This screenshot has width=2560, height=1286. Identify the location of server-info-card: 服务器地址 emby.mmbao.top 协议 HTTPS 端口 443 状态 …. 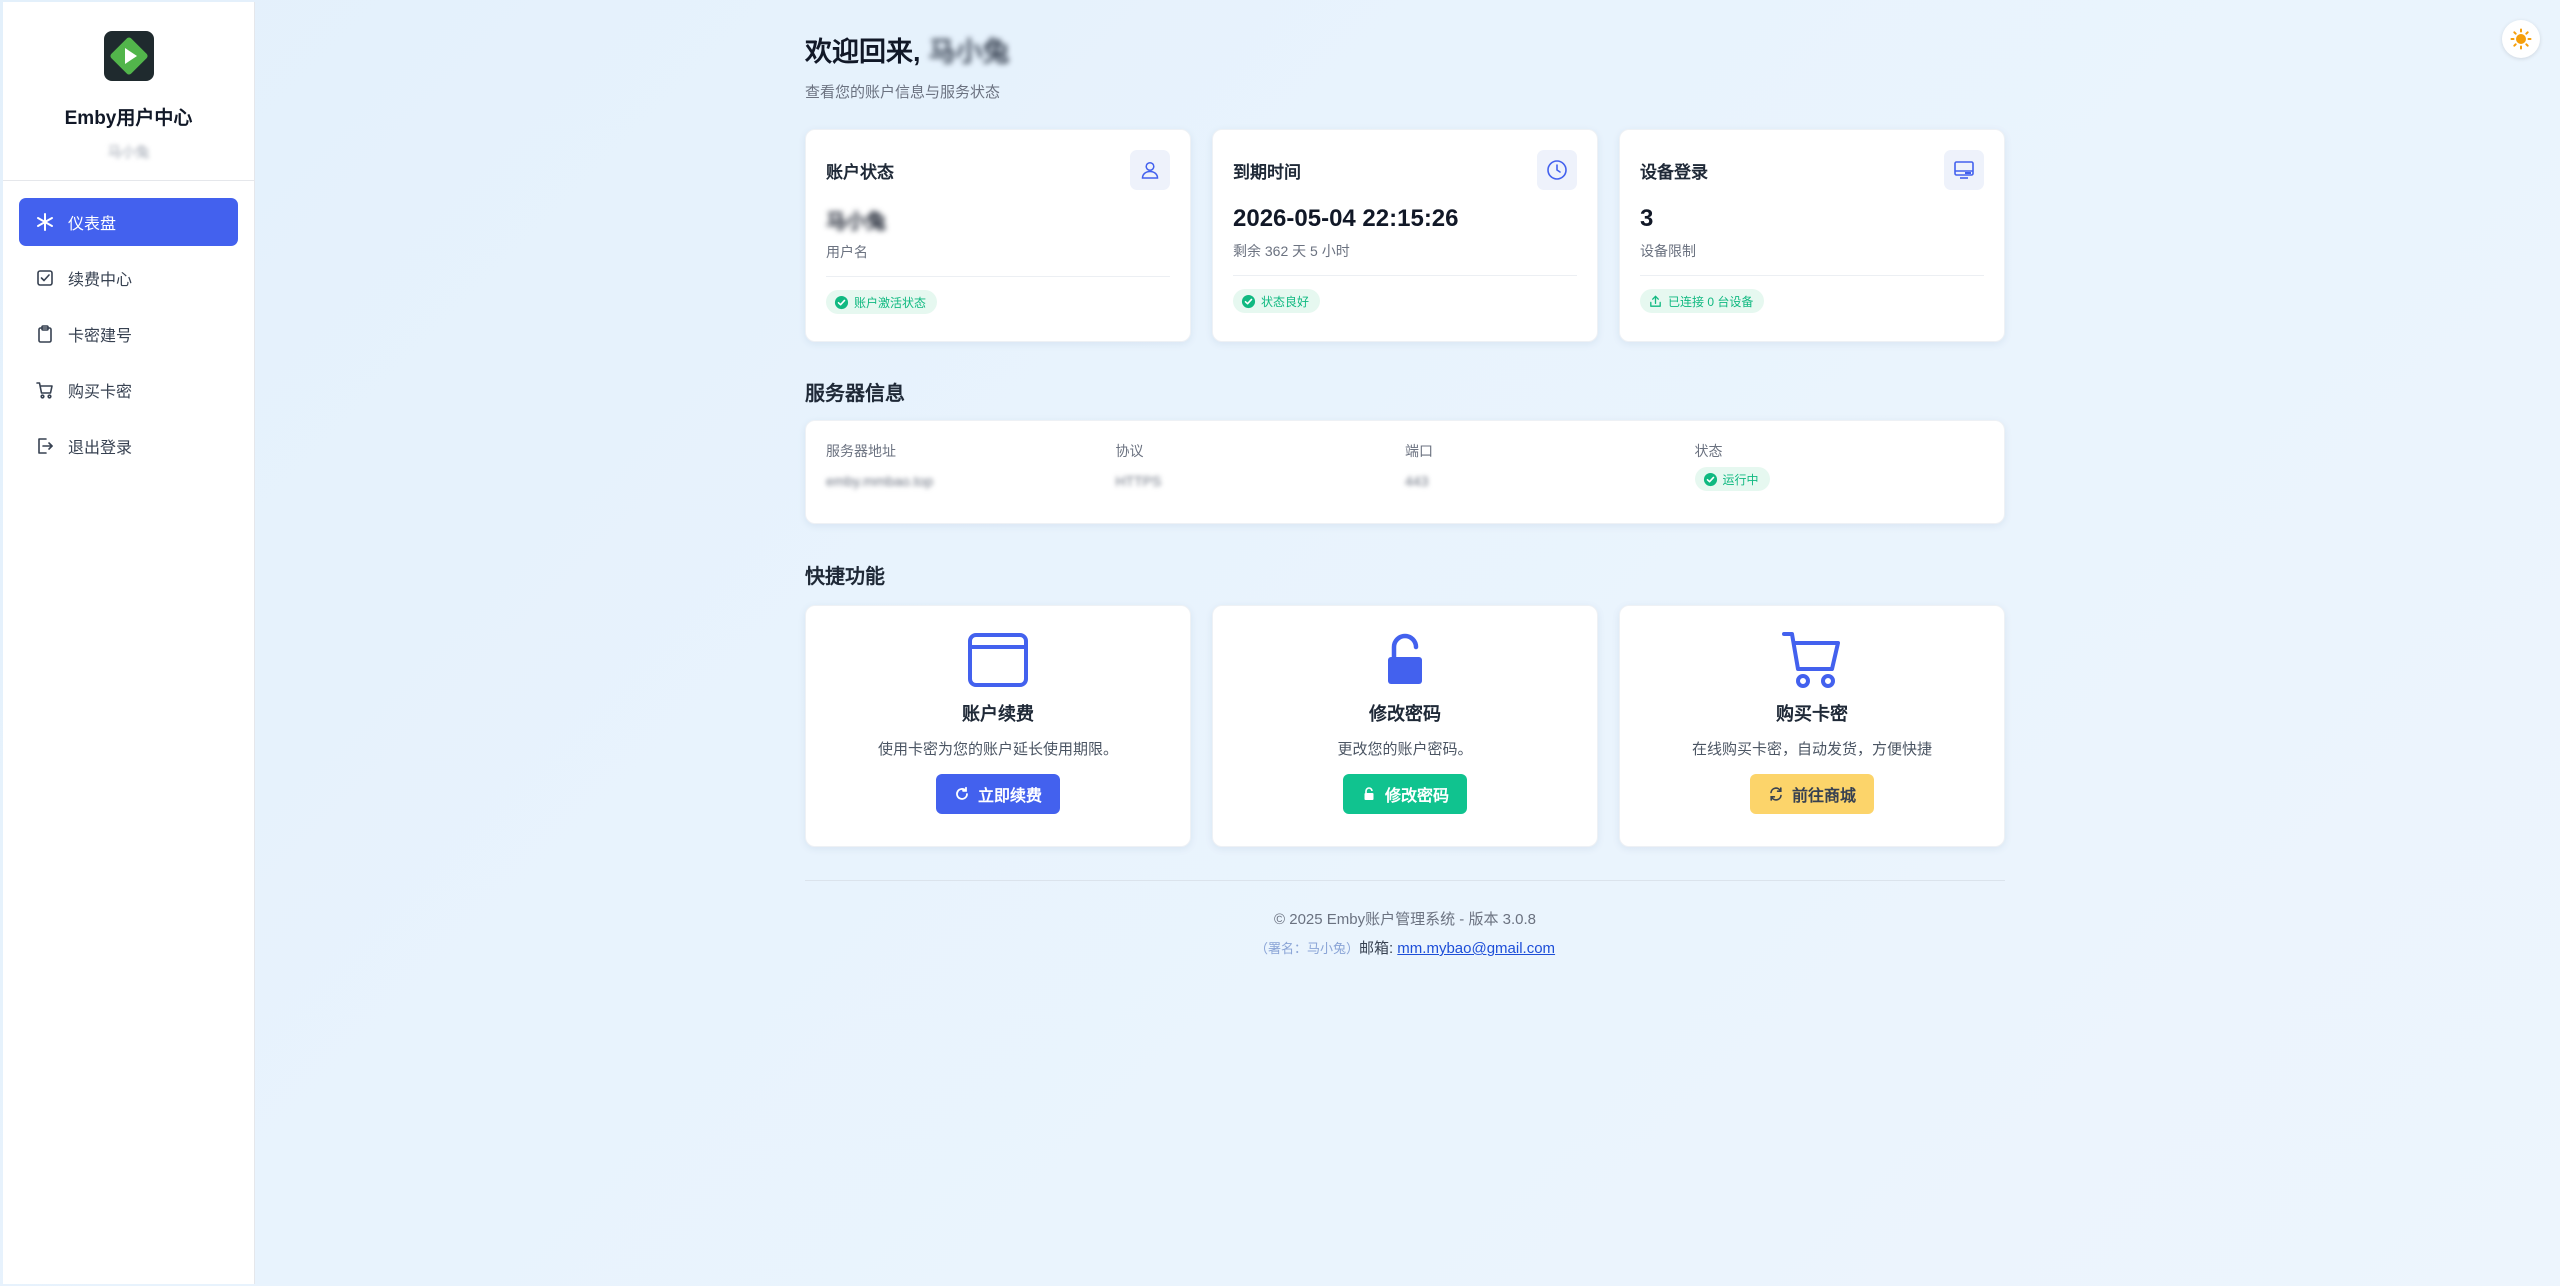
(1405, 472).